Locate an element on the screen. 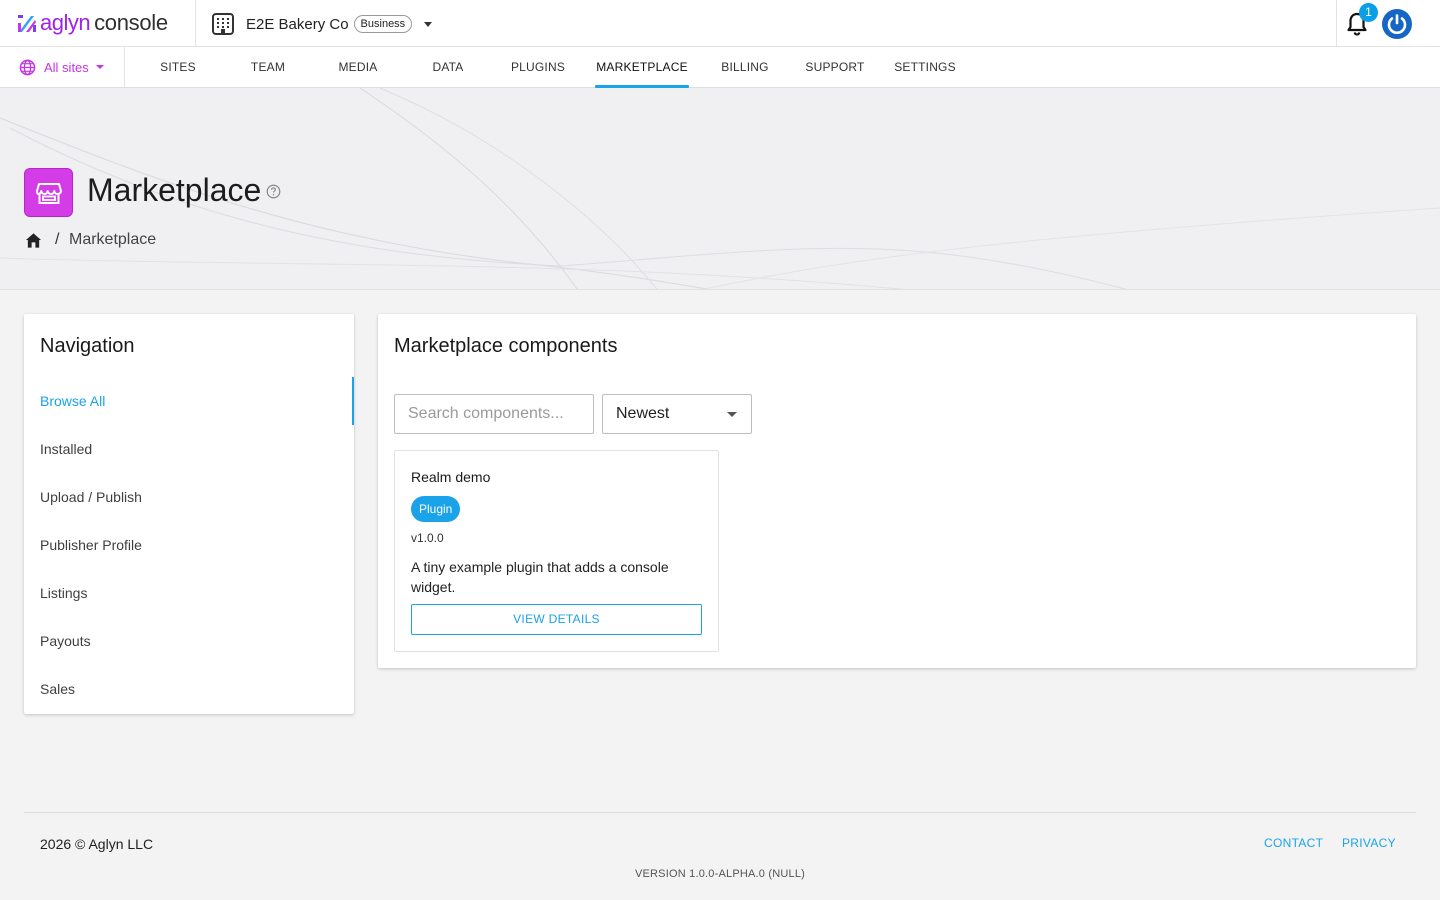 The width and height of the screenshot is (1440, 900). account-power-button is located at coordinates (1397, 24).